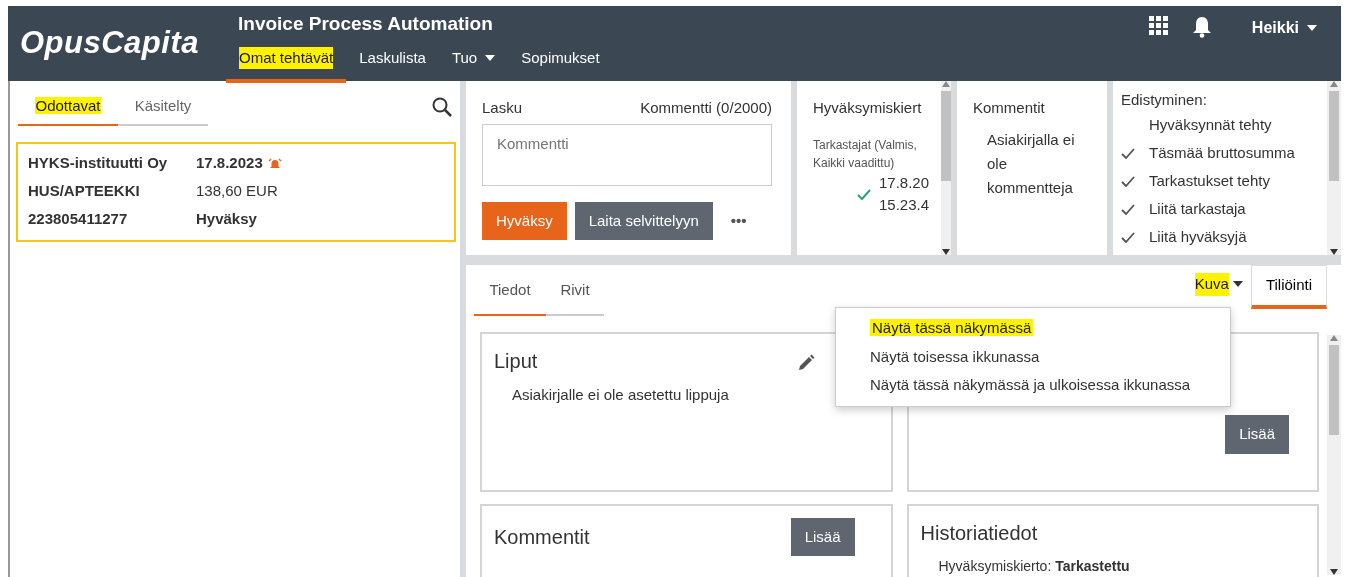 Image resolution: width=1347 pixels, height=577 pixels. I want to click on panel-title: Edistyminen:, so click(1164, 100).